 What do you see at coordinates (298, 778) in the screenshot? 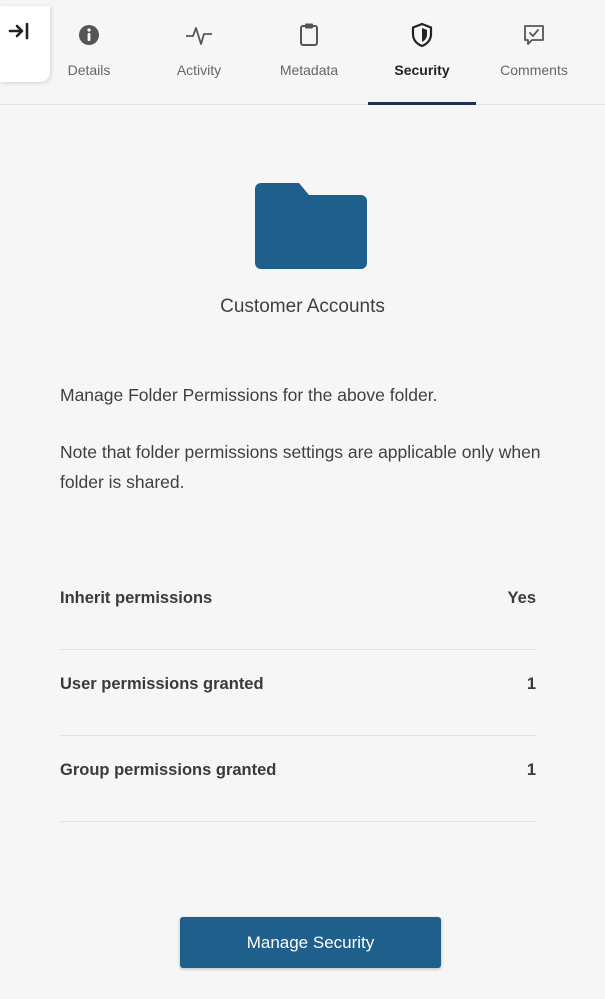
I see `permission-row-group: Group permissions granted 1` at bounding box center [298, 778].